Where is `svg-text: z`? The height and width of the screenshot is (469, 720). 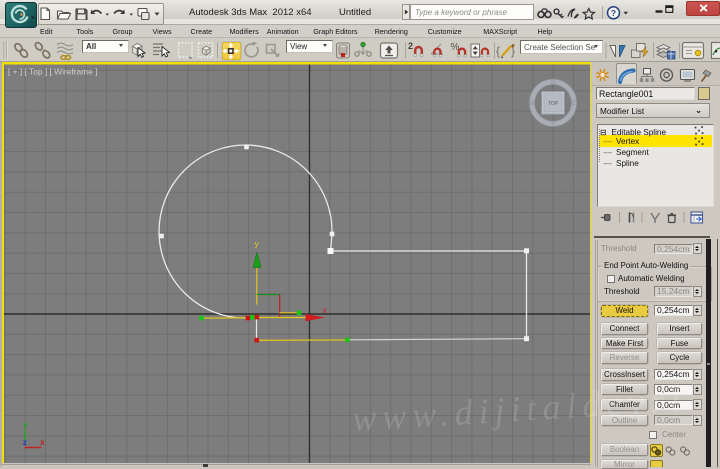
svg-text: z is located at coordinates (24, 442).